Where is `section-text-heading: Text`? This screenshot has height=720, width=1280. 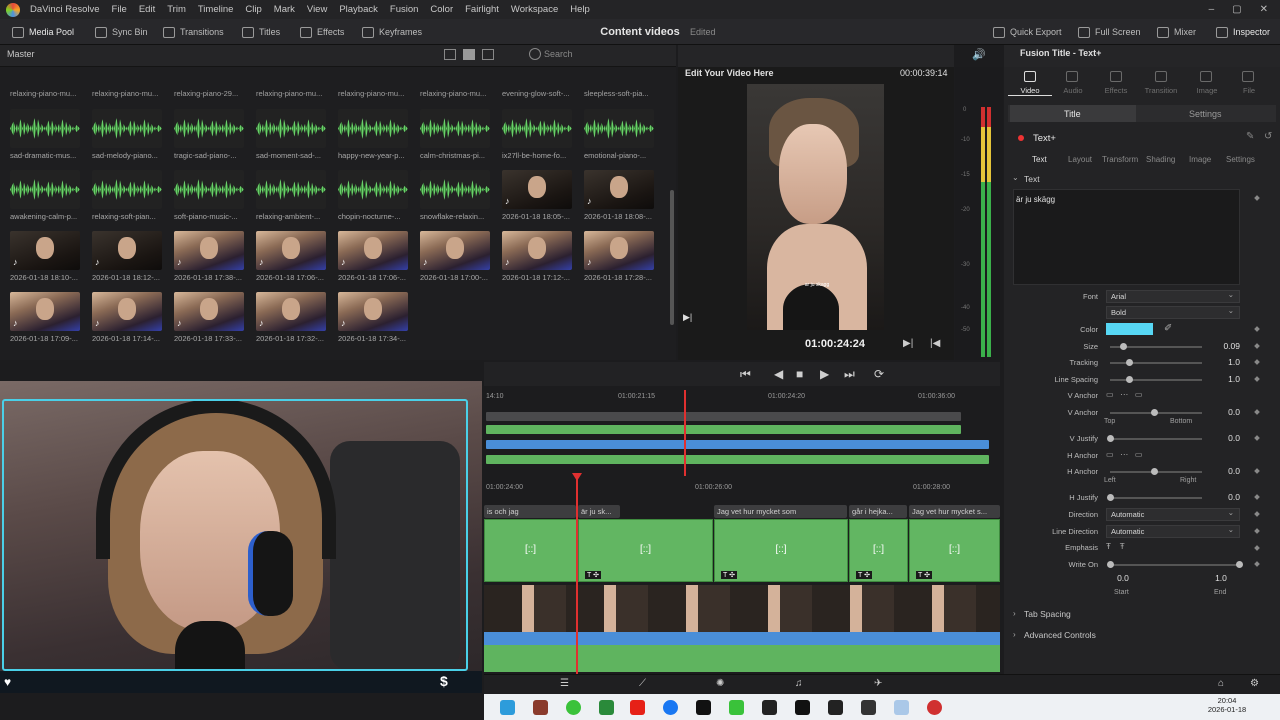
section-text-heading: Text is located at coordinates (1032, 179).